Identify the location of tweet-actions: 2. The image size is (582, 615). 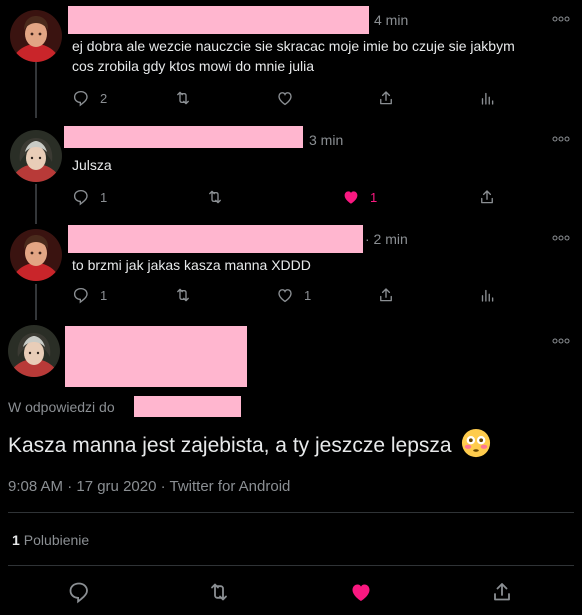
(287, 98).